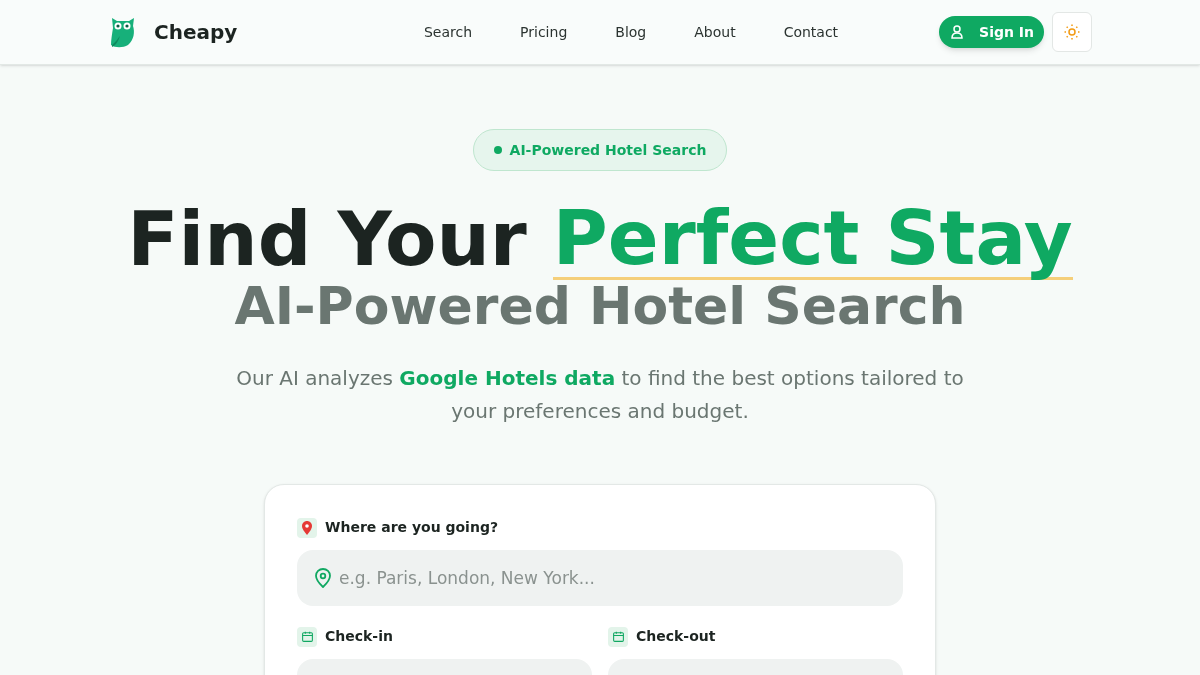  What do you see at coordinates (359, 636) in the screenshot?
I see `date-label: Check-in` at bounding box center [359, 636].